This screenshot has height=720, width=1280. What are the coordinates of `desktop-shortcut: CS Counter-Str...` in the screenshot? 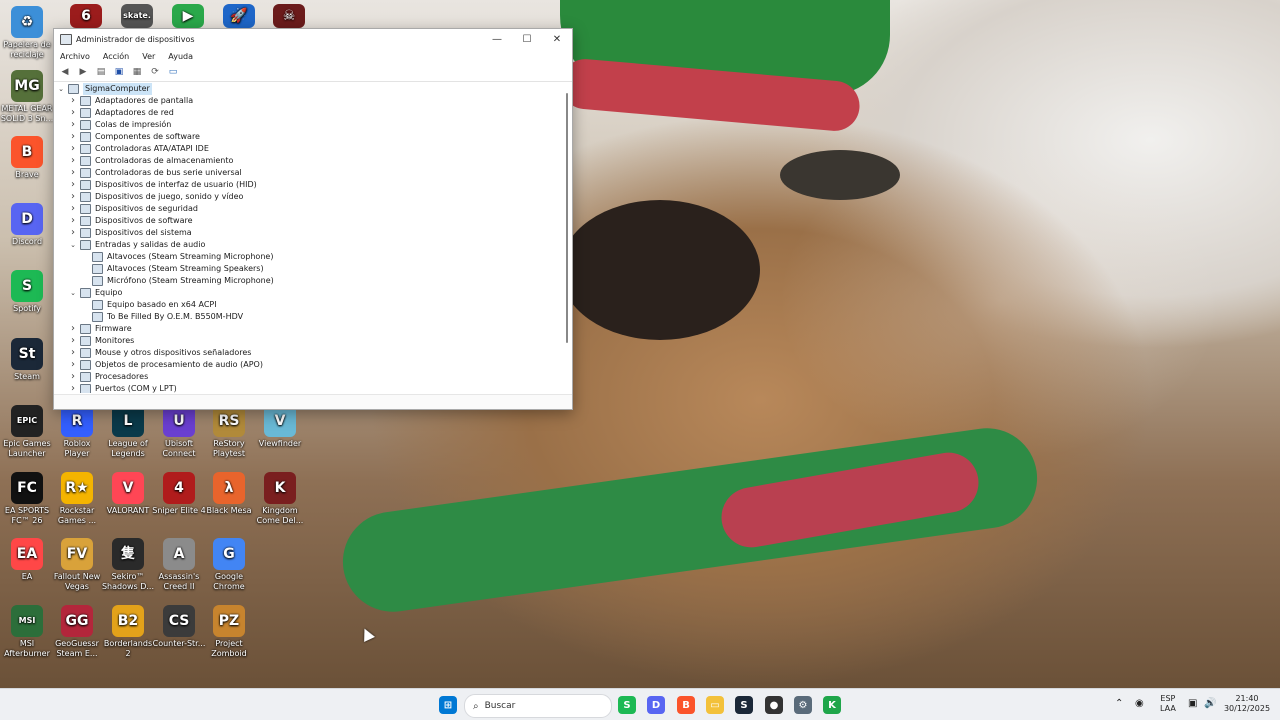 It's located at (179, 627).